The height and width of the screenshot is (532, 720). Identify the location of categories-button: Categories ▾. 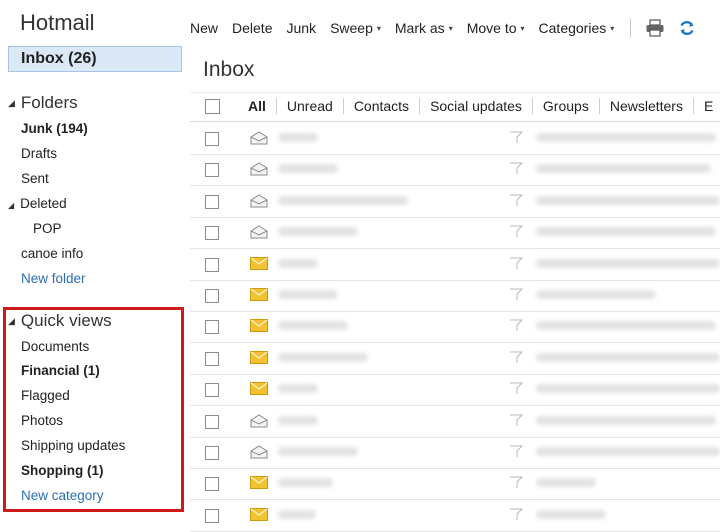
(577, 28).